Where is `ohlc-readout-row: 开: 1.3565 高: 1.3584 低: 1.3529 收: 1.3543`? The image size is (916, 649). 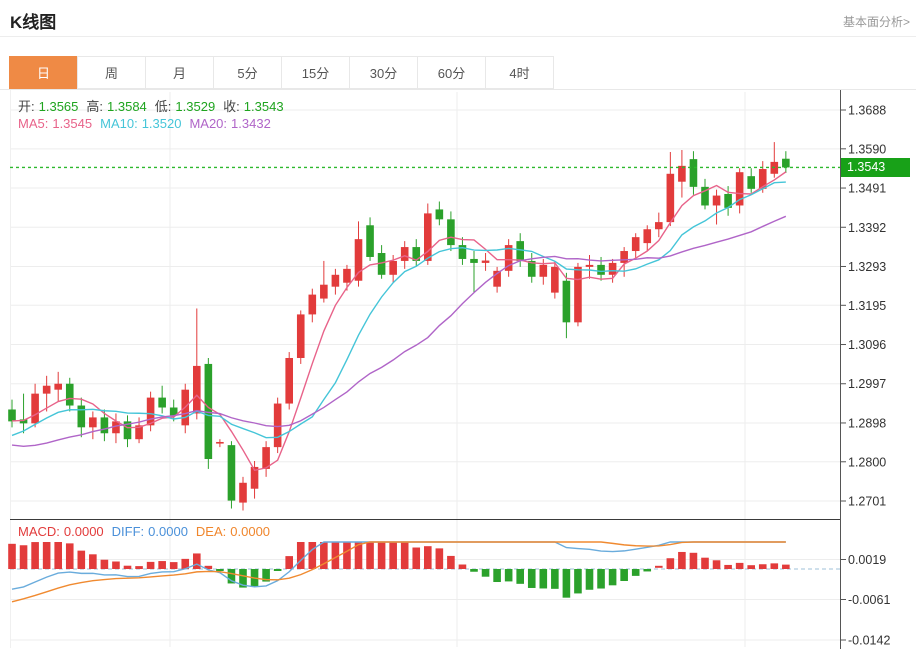 ohlc-readout-row: 开: 1.3565 高: 1.3584 低: 1.3529 收: 1.3543 is located at coordinates (155, 105).